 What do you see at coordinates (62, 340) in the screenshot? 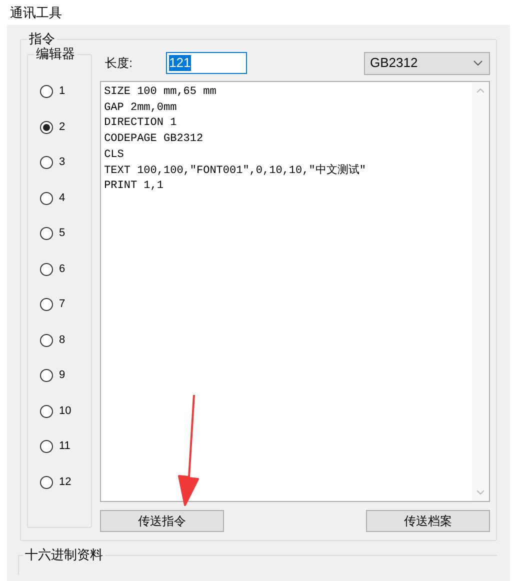
I see `radio-label: 8` at bounding box center [62, 340].